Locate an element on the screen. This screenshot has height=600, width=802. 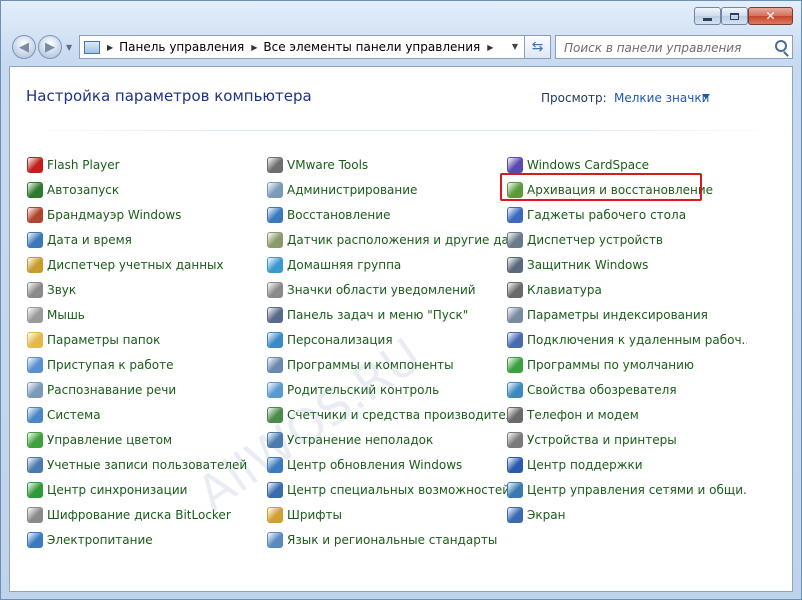
item-label: Диспетчер учетных данных is located at coordinates (135, 264).